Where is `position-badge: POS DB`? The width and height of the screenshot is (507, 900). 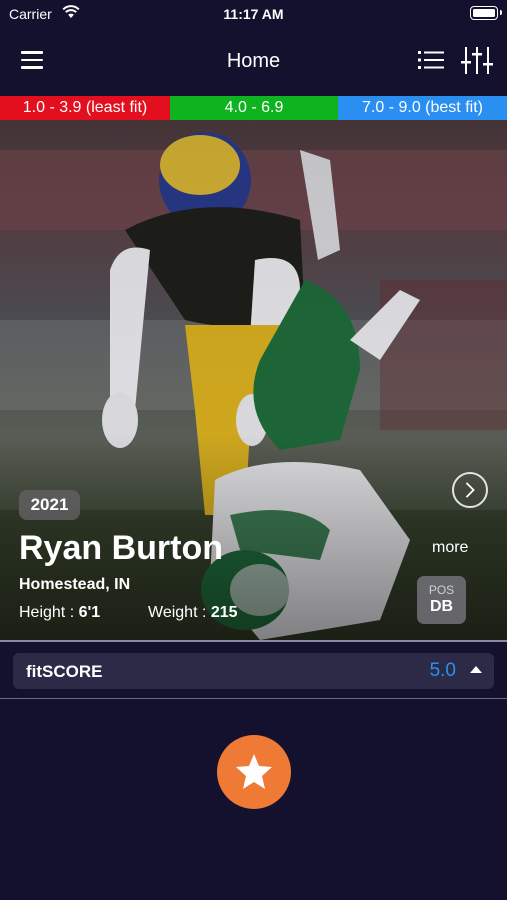
position-badge: POS DB is located at coordinates (441, 600).